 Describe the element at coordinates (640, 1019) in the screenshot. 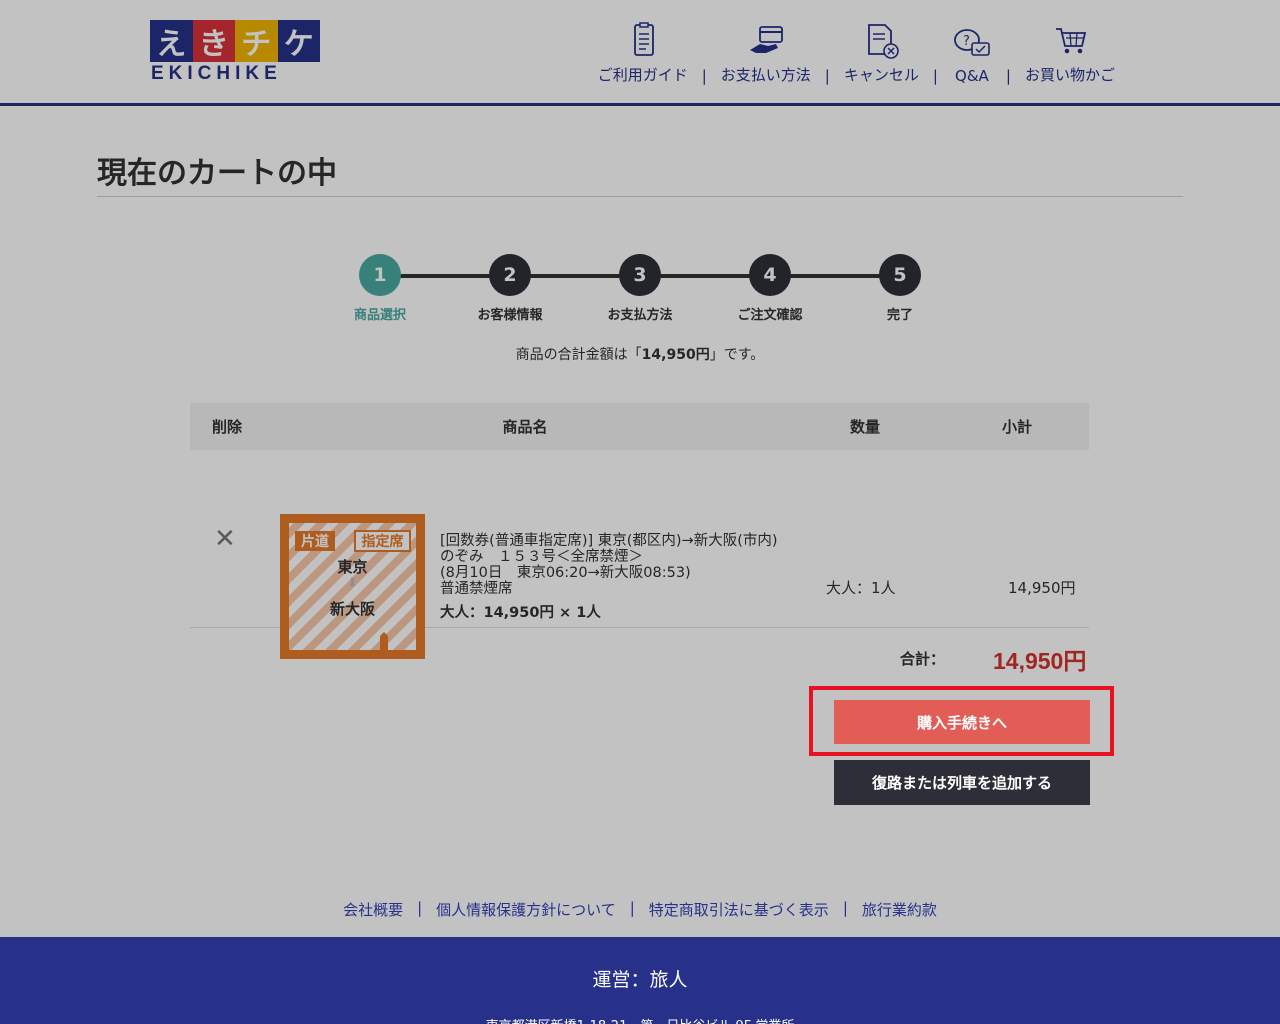

I see `footer-address: 東京都港区新橋1-18-21 第一日比谷ビル 9F 営業所` at that location.